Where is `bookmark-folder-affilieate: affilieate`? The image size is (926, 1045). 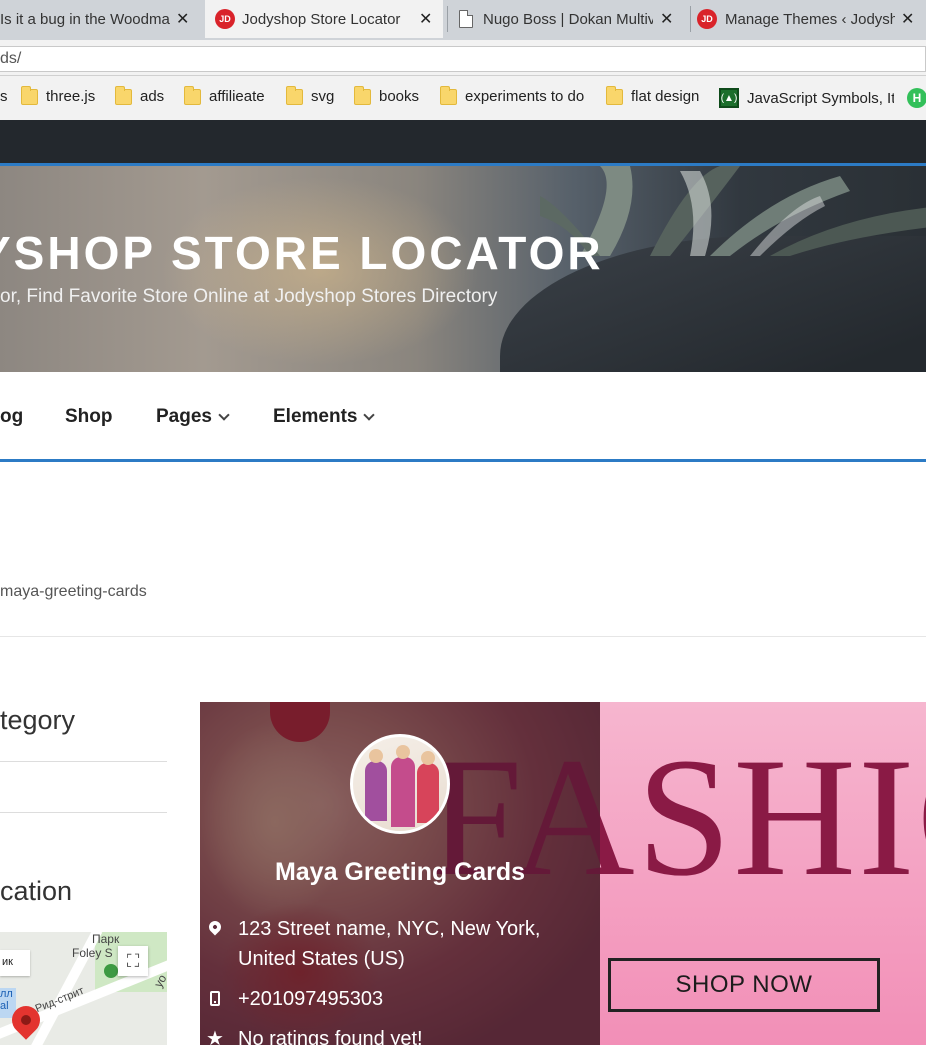 bookmark-folder-affilieate: affilieate is located at coordinates (224, 95).